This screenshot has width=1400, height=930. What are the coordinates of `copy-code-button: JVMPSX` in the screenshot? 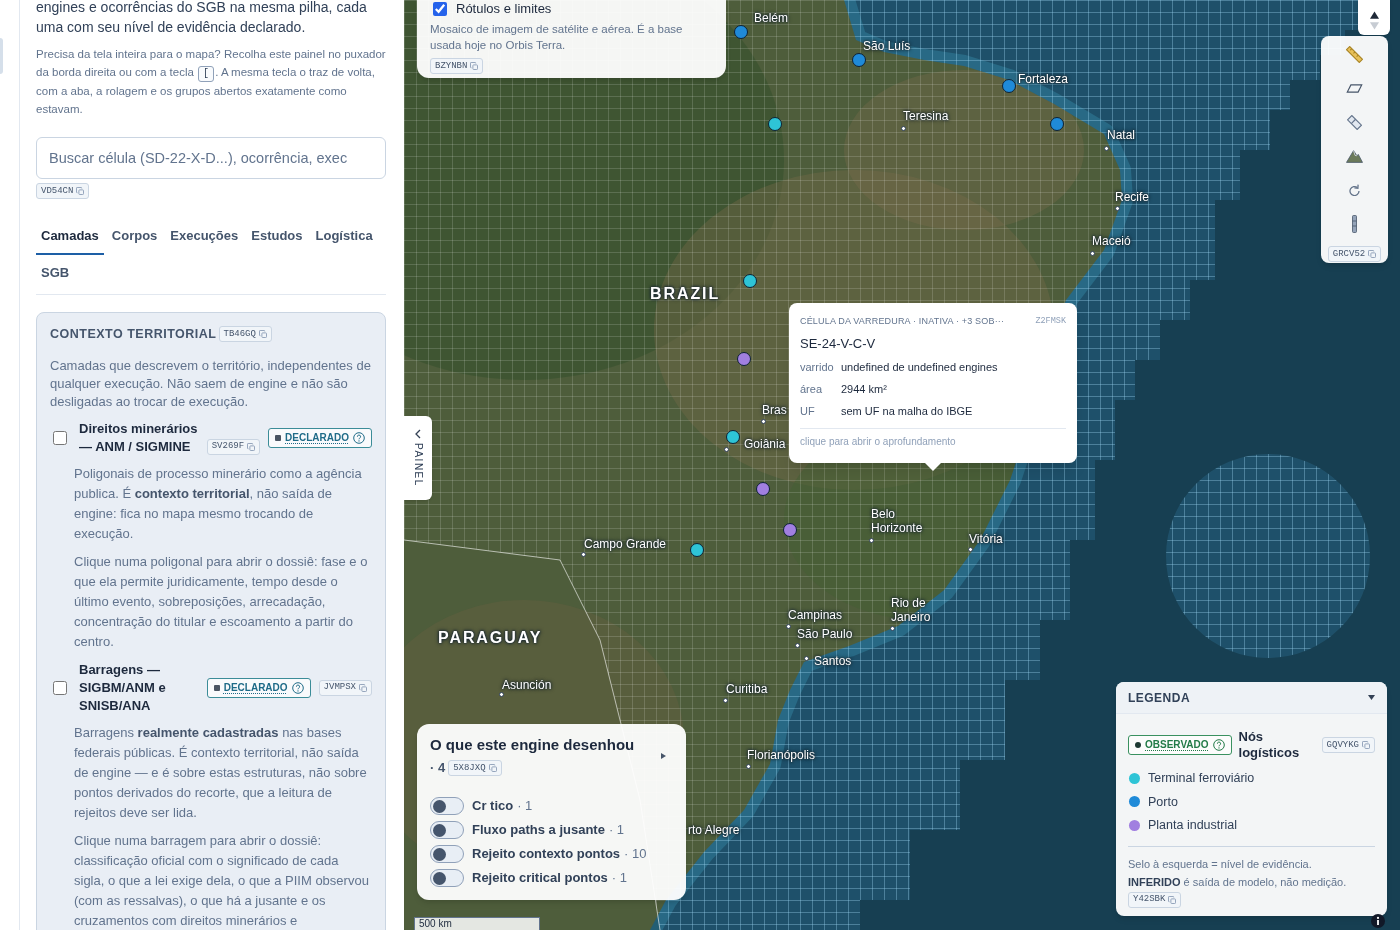 It's located at (345, 687).